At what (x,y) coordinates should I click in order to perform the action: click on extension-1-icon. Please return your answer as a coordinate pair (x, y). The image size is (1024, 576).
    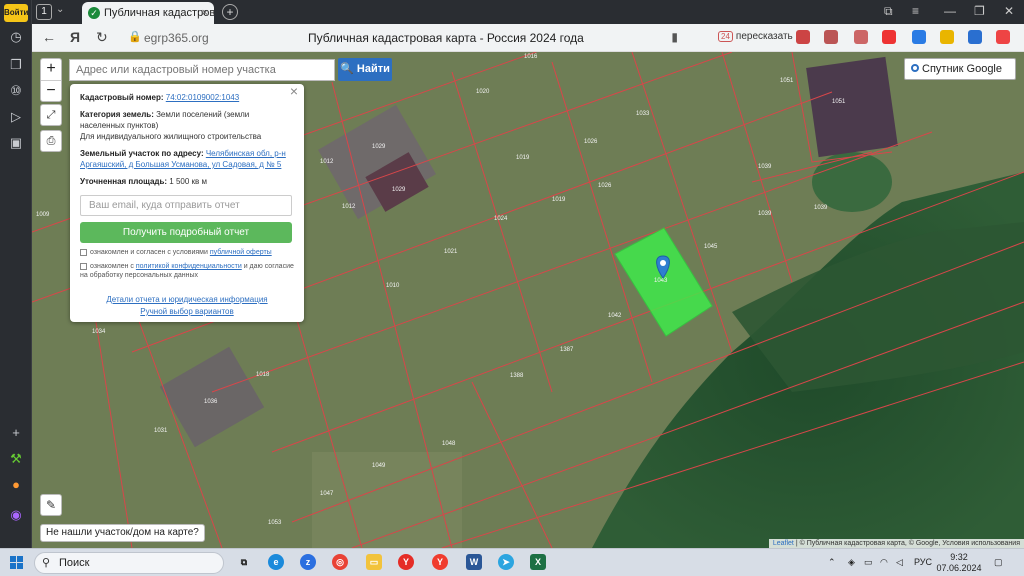
    Looking at the image, I should click on (803, 37).